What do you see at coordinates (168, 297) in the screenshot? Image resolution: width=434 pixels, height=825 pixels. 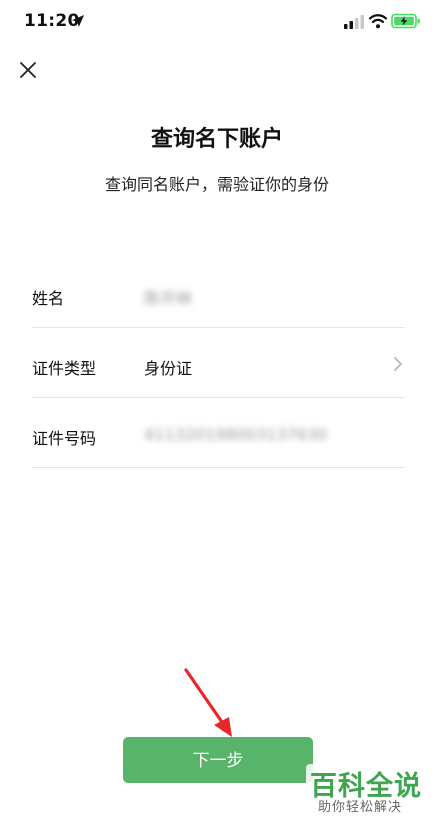 I see `name-field: 陈开林` at bounding box center [168, 297].